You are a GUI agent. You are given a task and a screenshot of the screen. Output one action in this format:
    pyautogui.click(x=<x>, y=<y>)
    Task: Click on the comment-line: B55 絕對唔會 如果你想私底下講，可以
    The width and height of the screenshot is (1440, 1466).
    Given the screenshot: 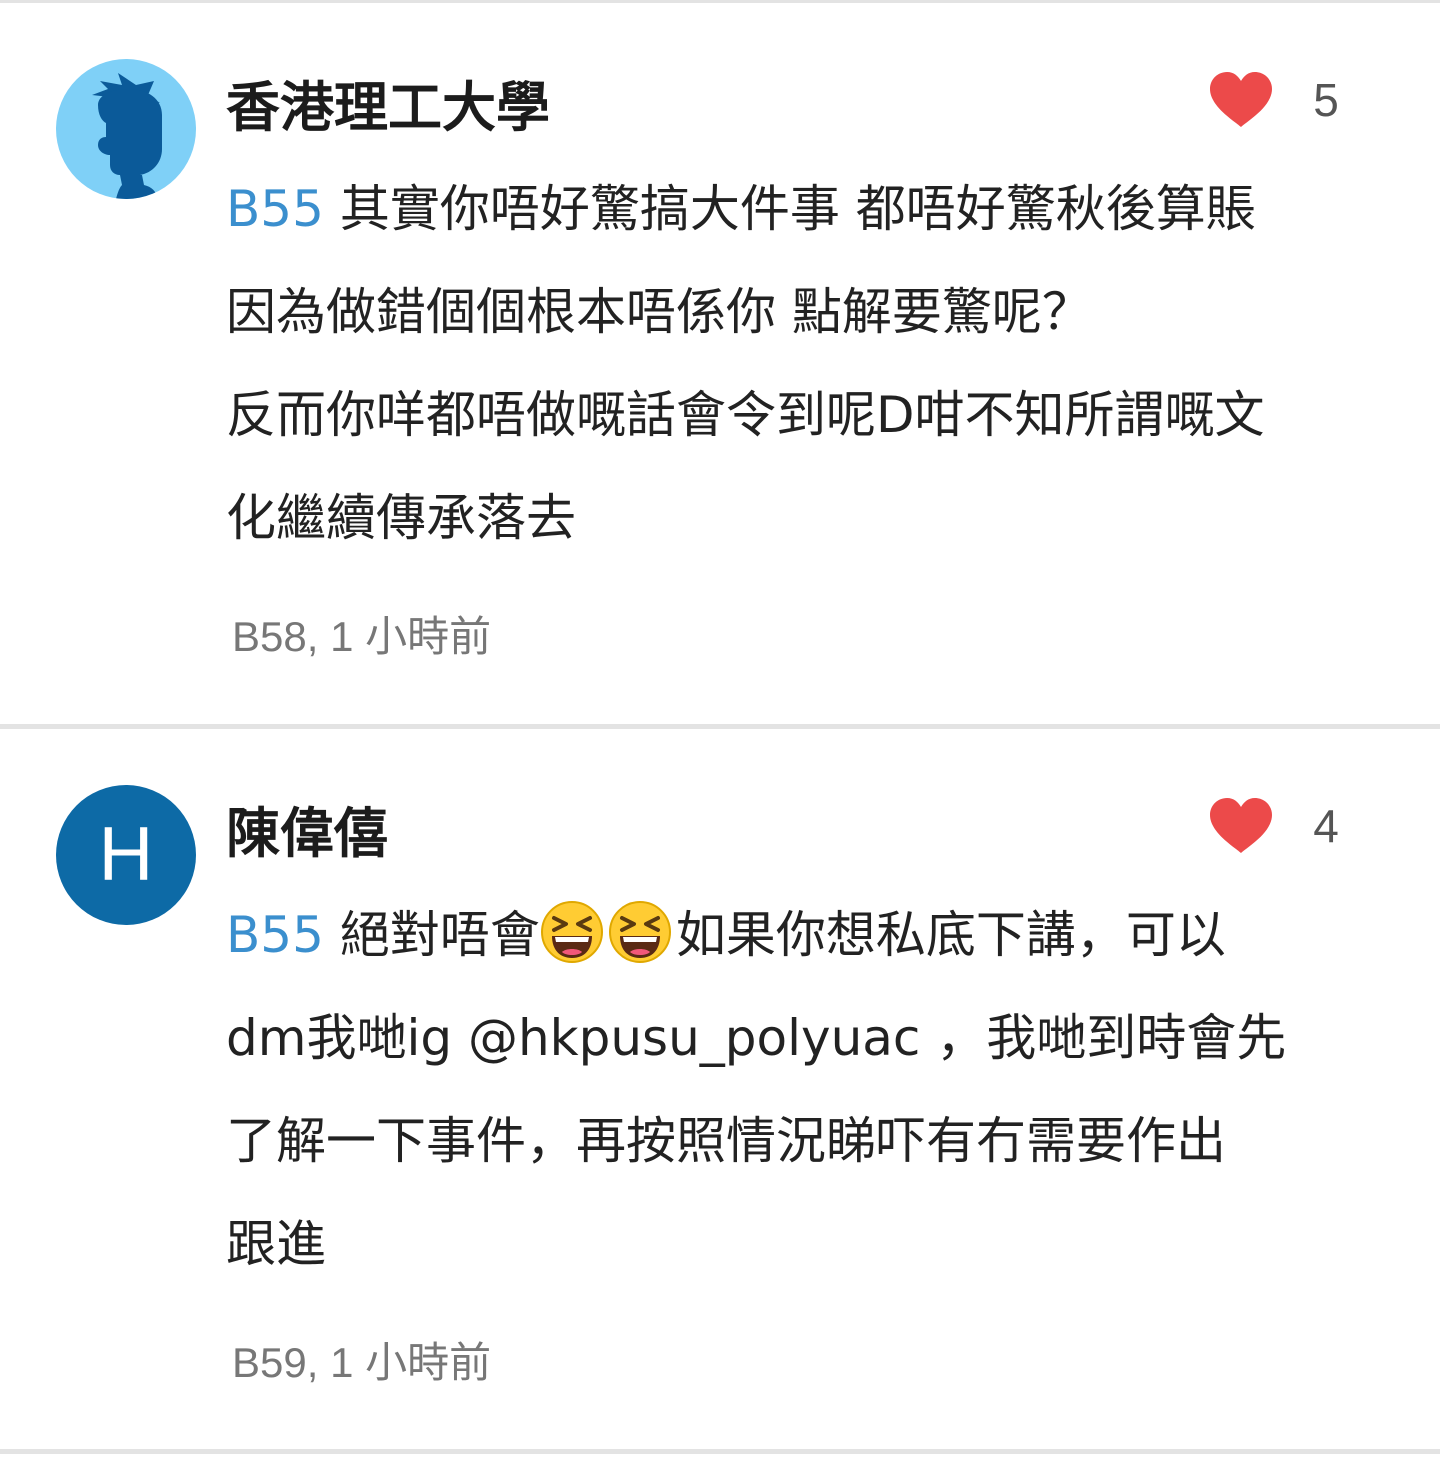 What is the action you would take?
    pyautogui.click(x=821, y=935)
    